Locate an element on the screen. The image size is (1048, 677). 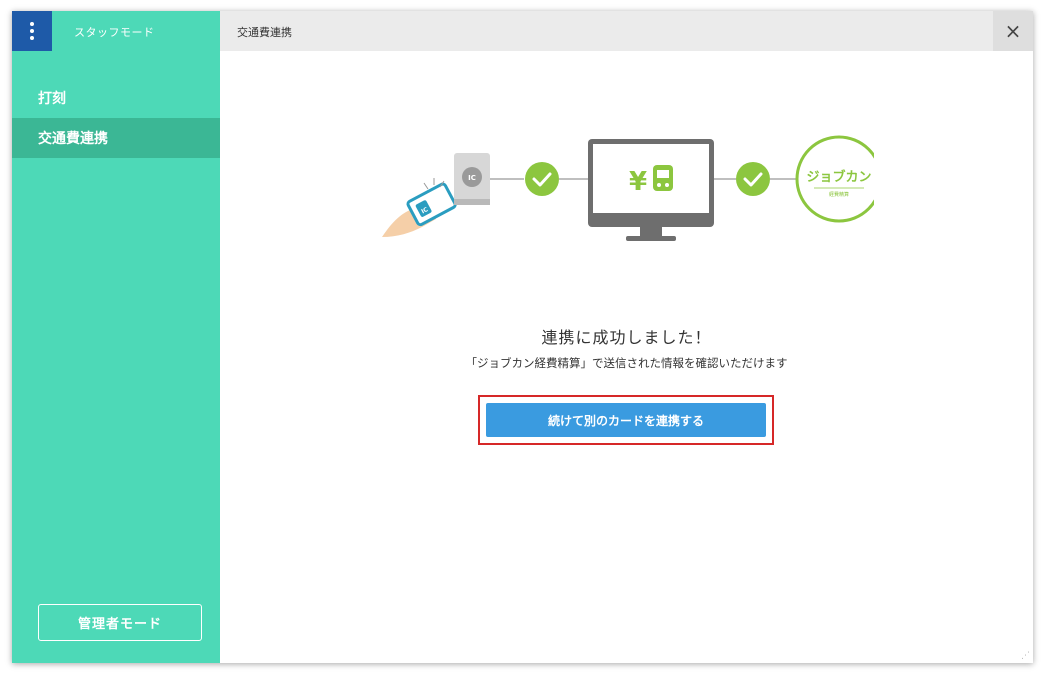
menu-dots-icon is located at coordinates (32, 24).